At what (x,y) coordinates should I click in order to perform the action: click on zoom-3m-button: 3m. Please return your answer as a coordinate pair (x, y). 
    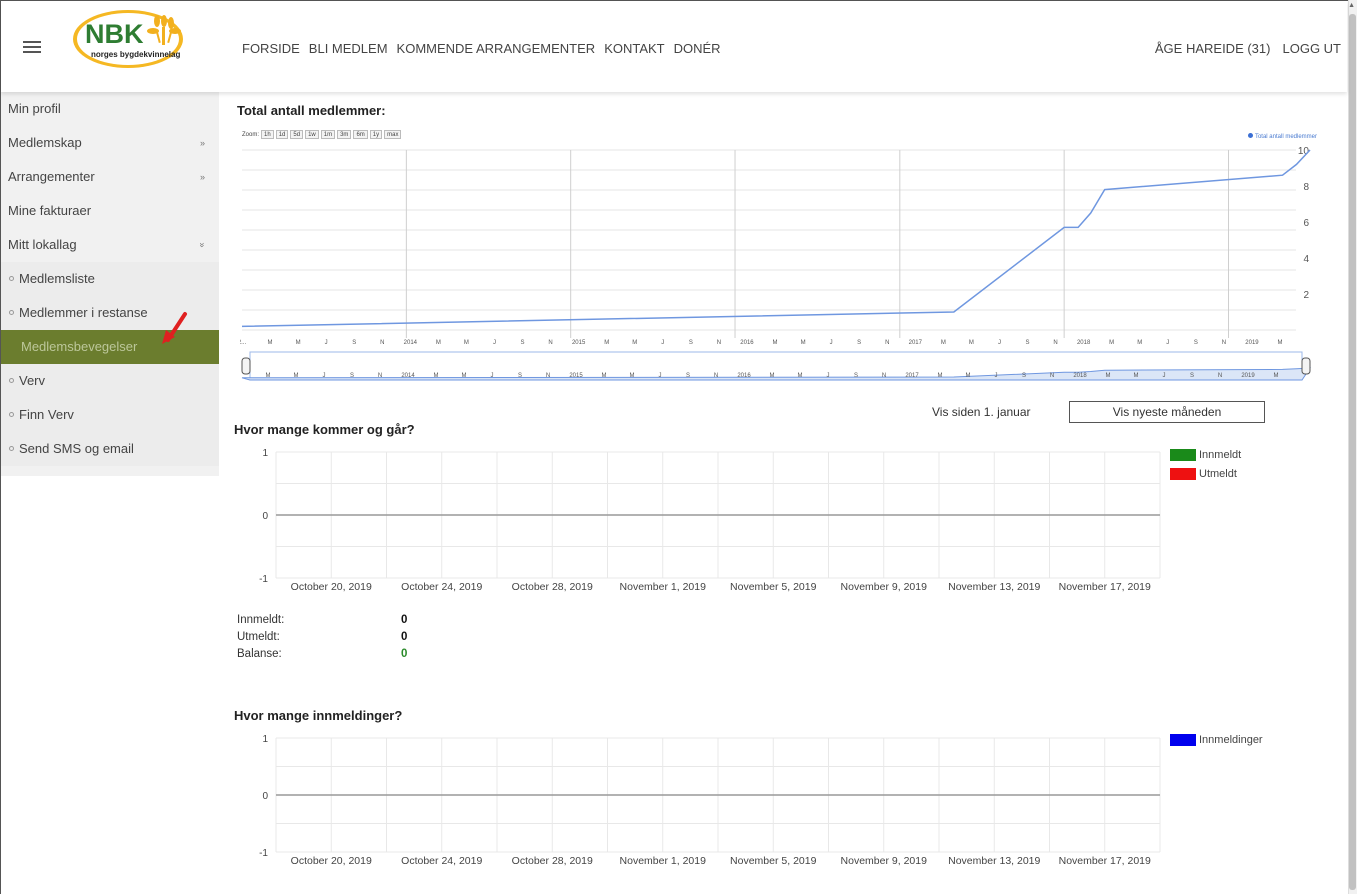
    Looking at the image, I should click on (344, 134).